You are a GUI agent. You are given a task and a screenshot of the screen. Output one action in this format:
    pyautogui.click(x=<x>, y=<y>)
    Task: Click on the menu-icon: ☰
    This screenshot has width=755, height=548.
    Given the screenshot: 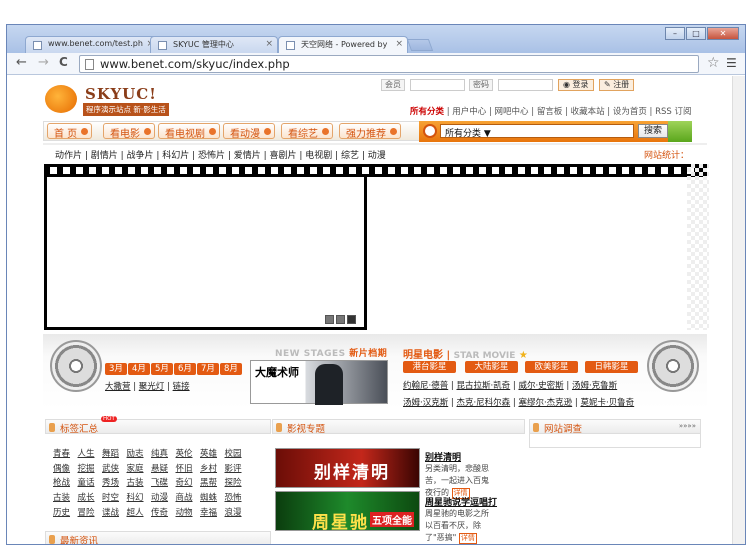 What is the action you would take?
    pyautogui.click(x=731, y=63)
    